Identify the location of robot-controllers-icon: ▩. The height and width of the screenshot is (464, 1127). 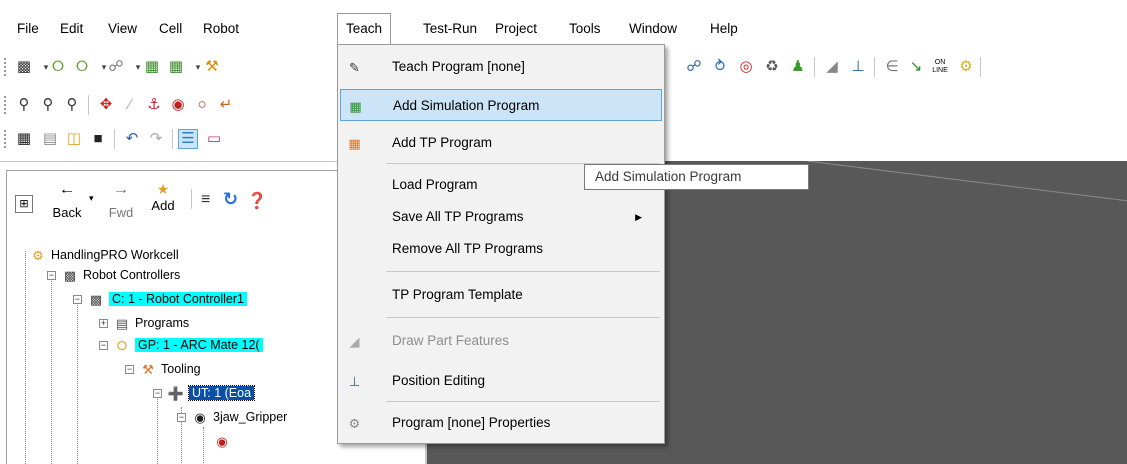
(70, 275).